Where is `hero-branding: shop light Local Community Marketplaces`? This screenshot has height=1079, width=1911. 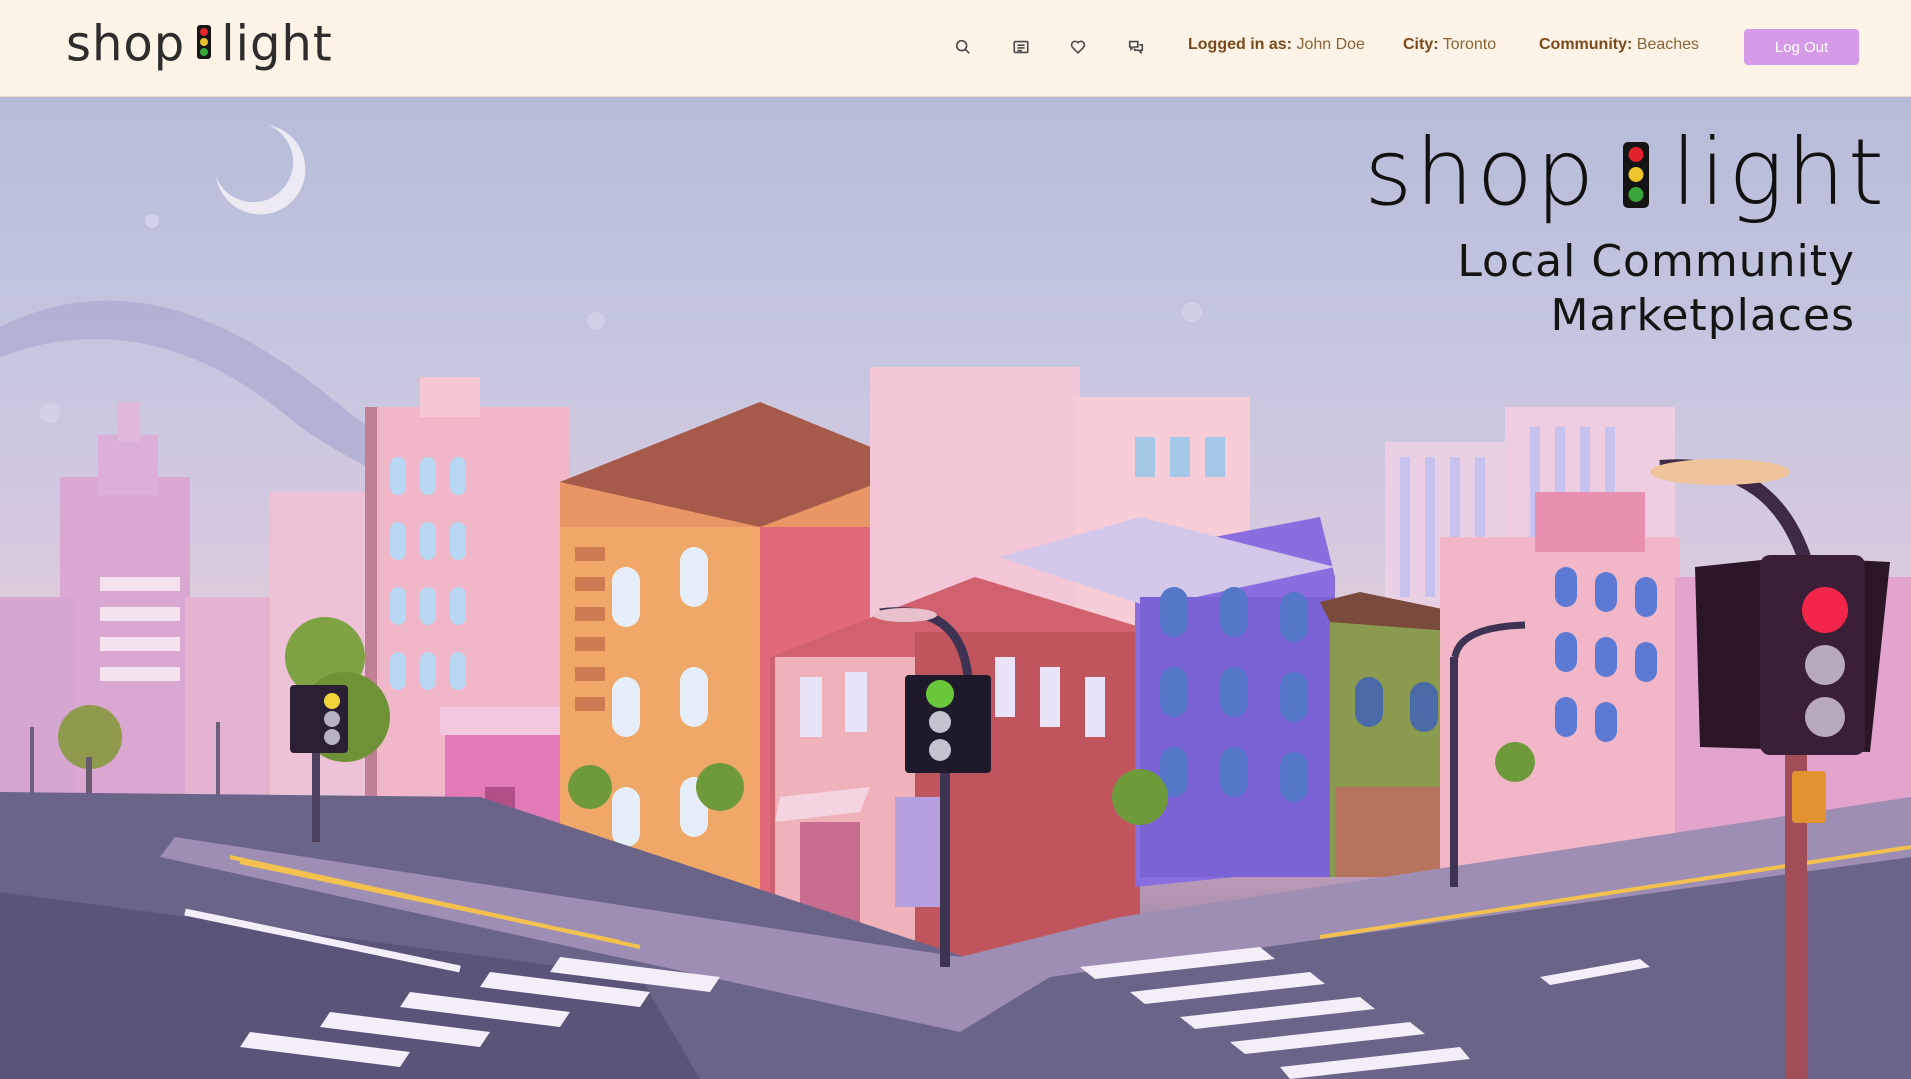
hero-branding: shop light Local Community Marketplaces is located at coordinates (1625, 235).